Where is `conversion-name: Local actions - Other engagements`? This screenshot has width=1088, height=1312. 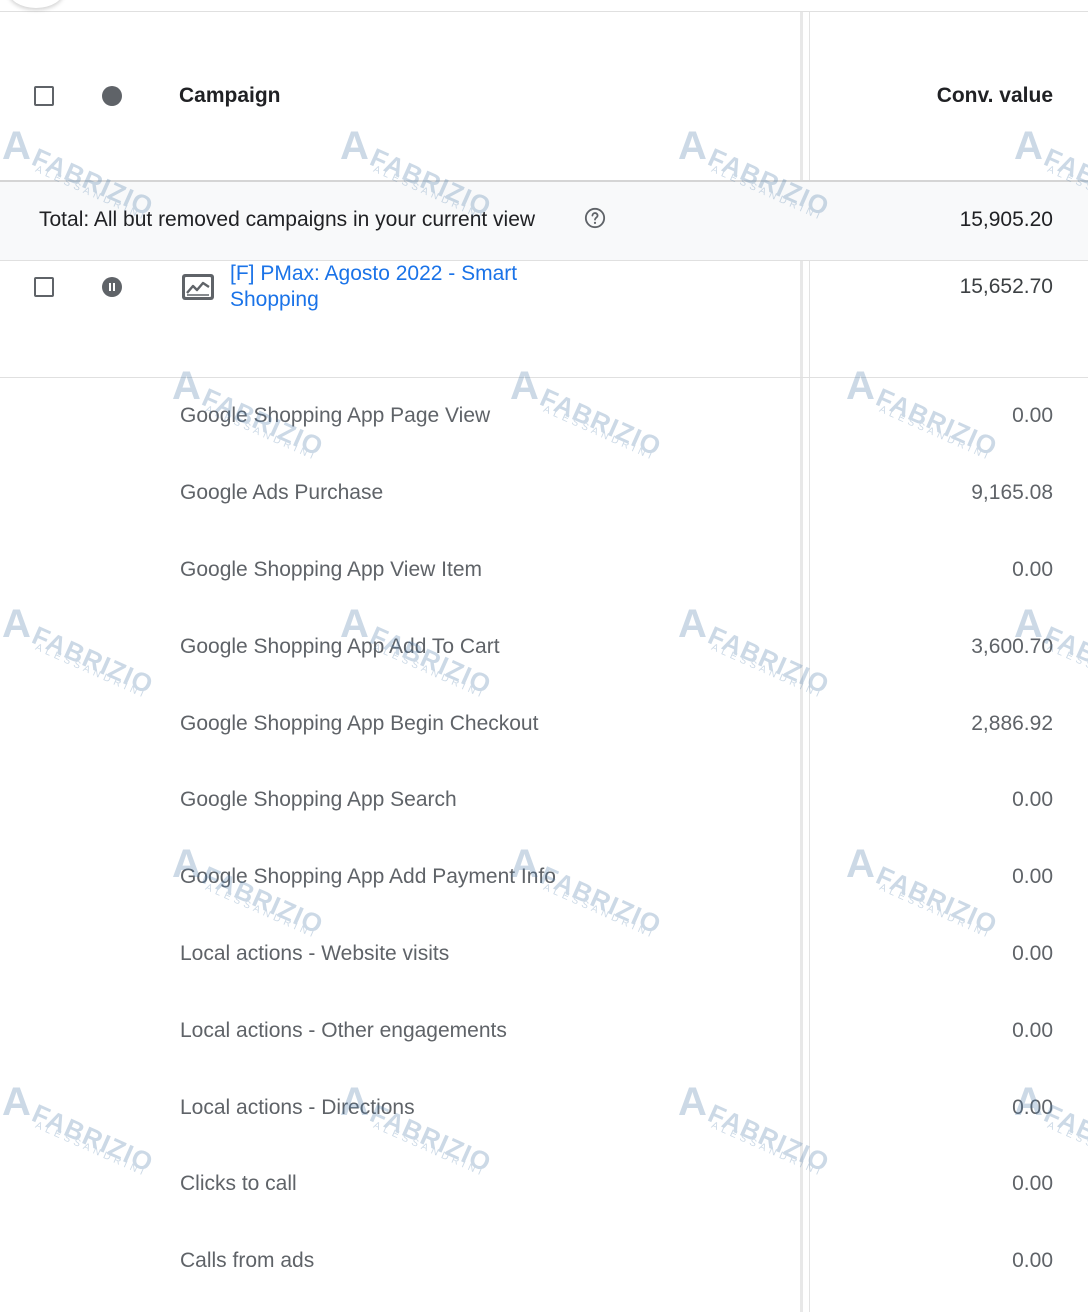 conversion-name: Local actions - Other engagements is located at coordinates (343, 1030).